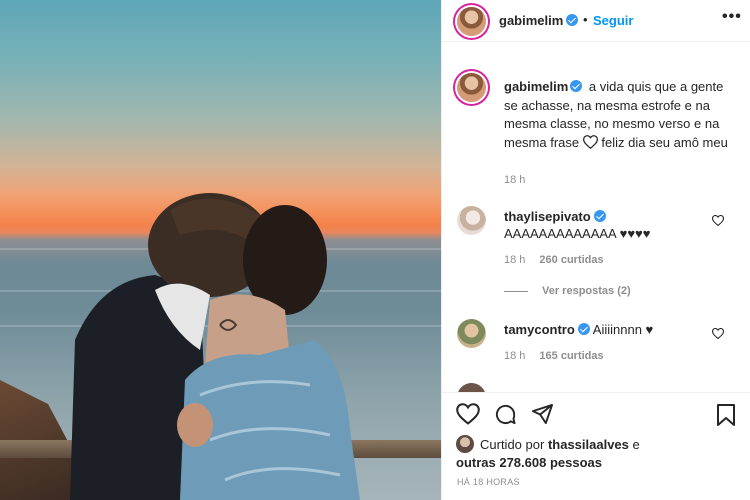 This screenshot has height=500, width=750. What do you see at coordinates (512, 444) in the screenshot?
I see `liked-by-prefix: Curtido por` at bounding box center [512, 444].